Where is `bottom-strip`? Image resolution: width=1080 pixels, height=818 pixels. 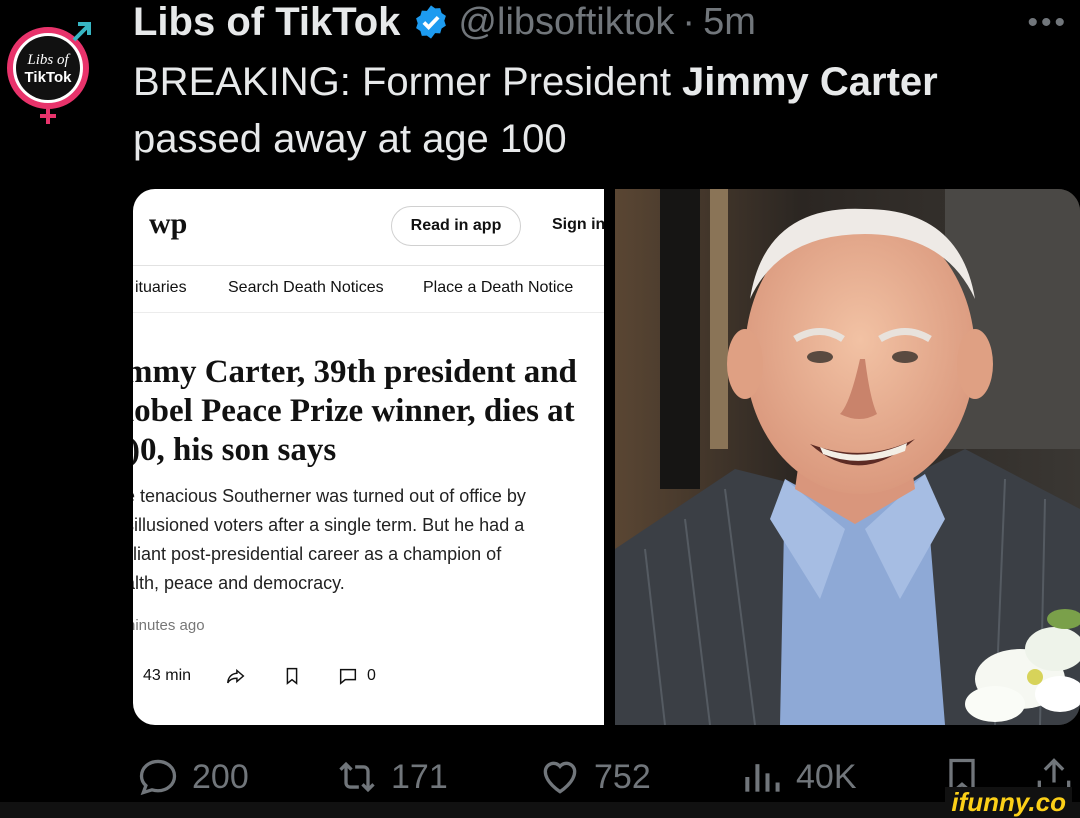 bottom-strip is located at coordinates (540, 810).